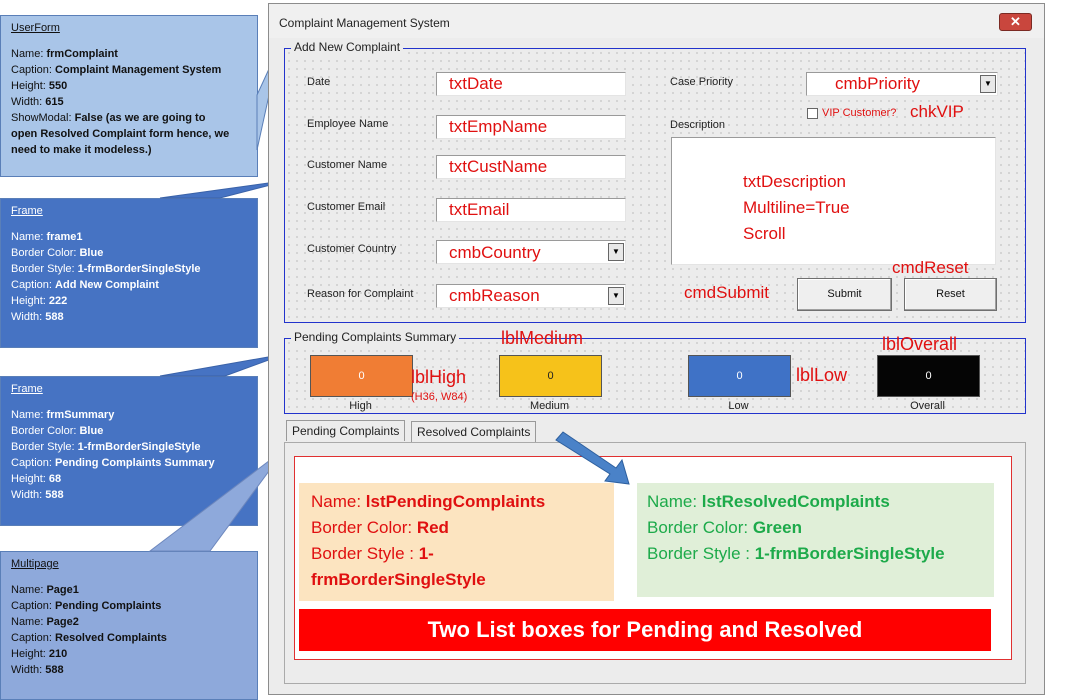 The image size is (1068, 700). Describe the element at coordinates (217, 499) in the screenshot. I see `pointer-multipage` at that location.